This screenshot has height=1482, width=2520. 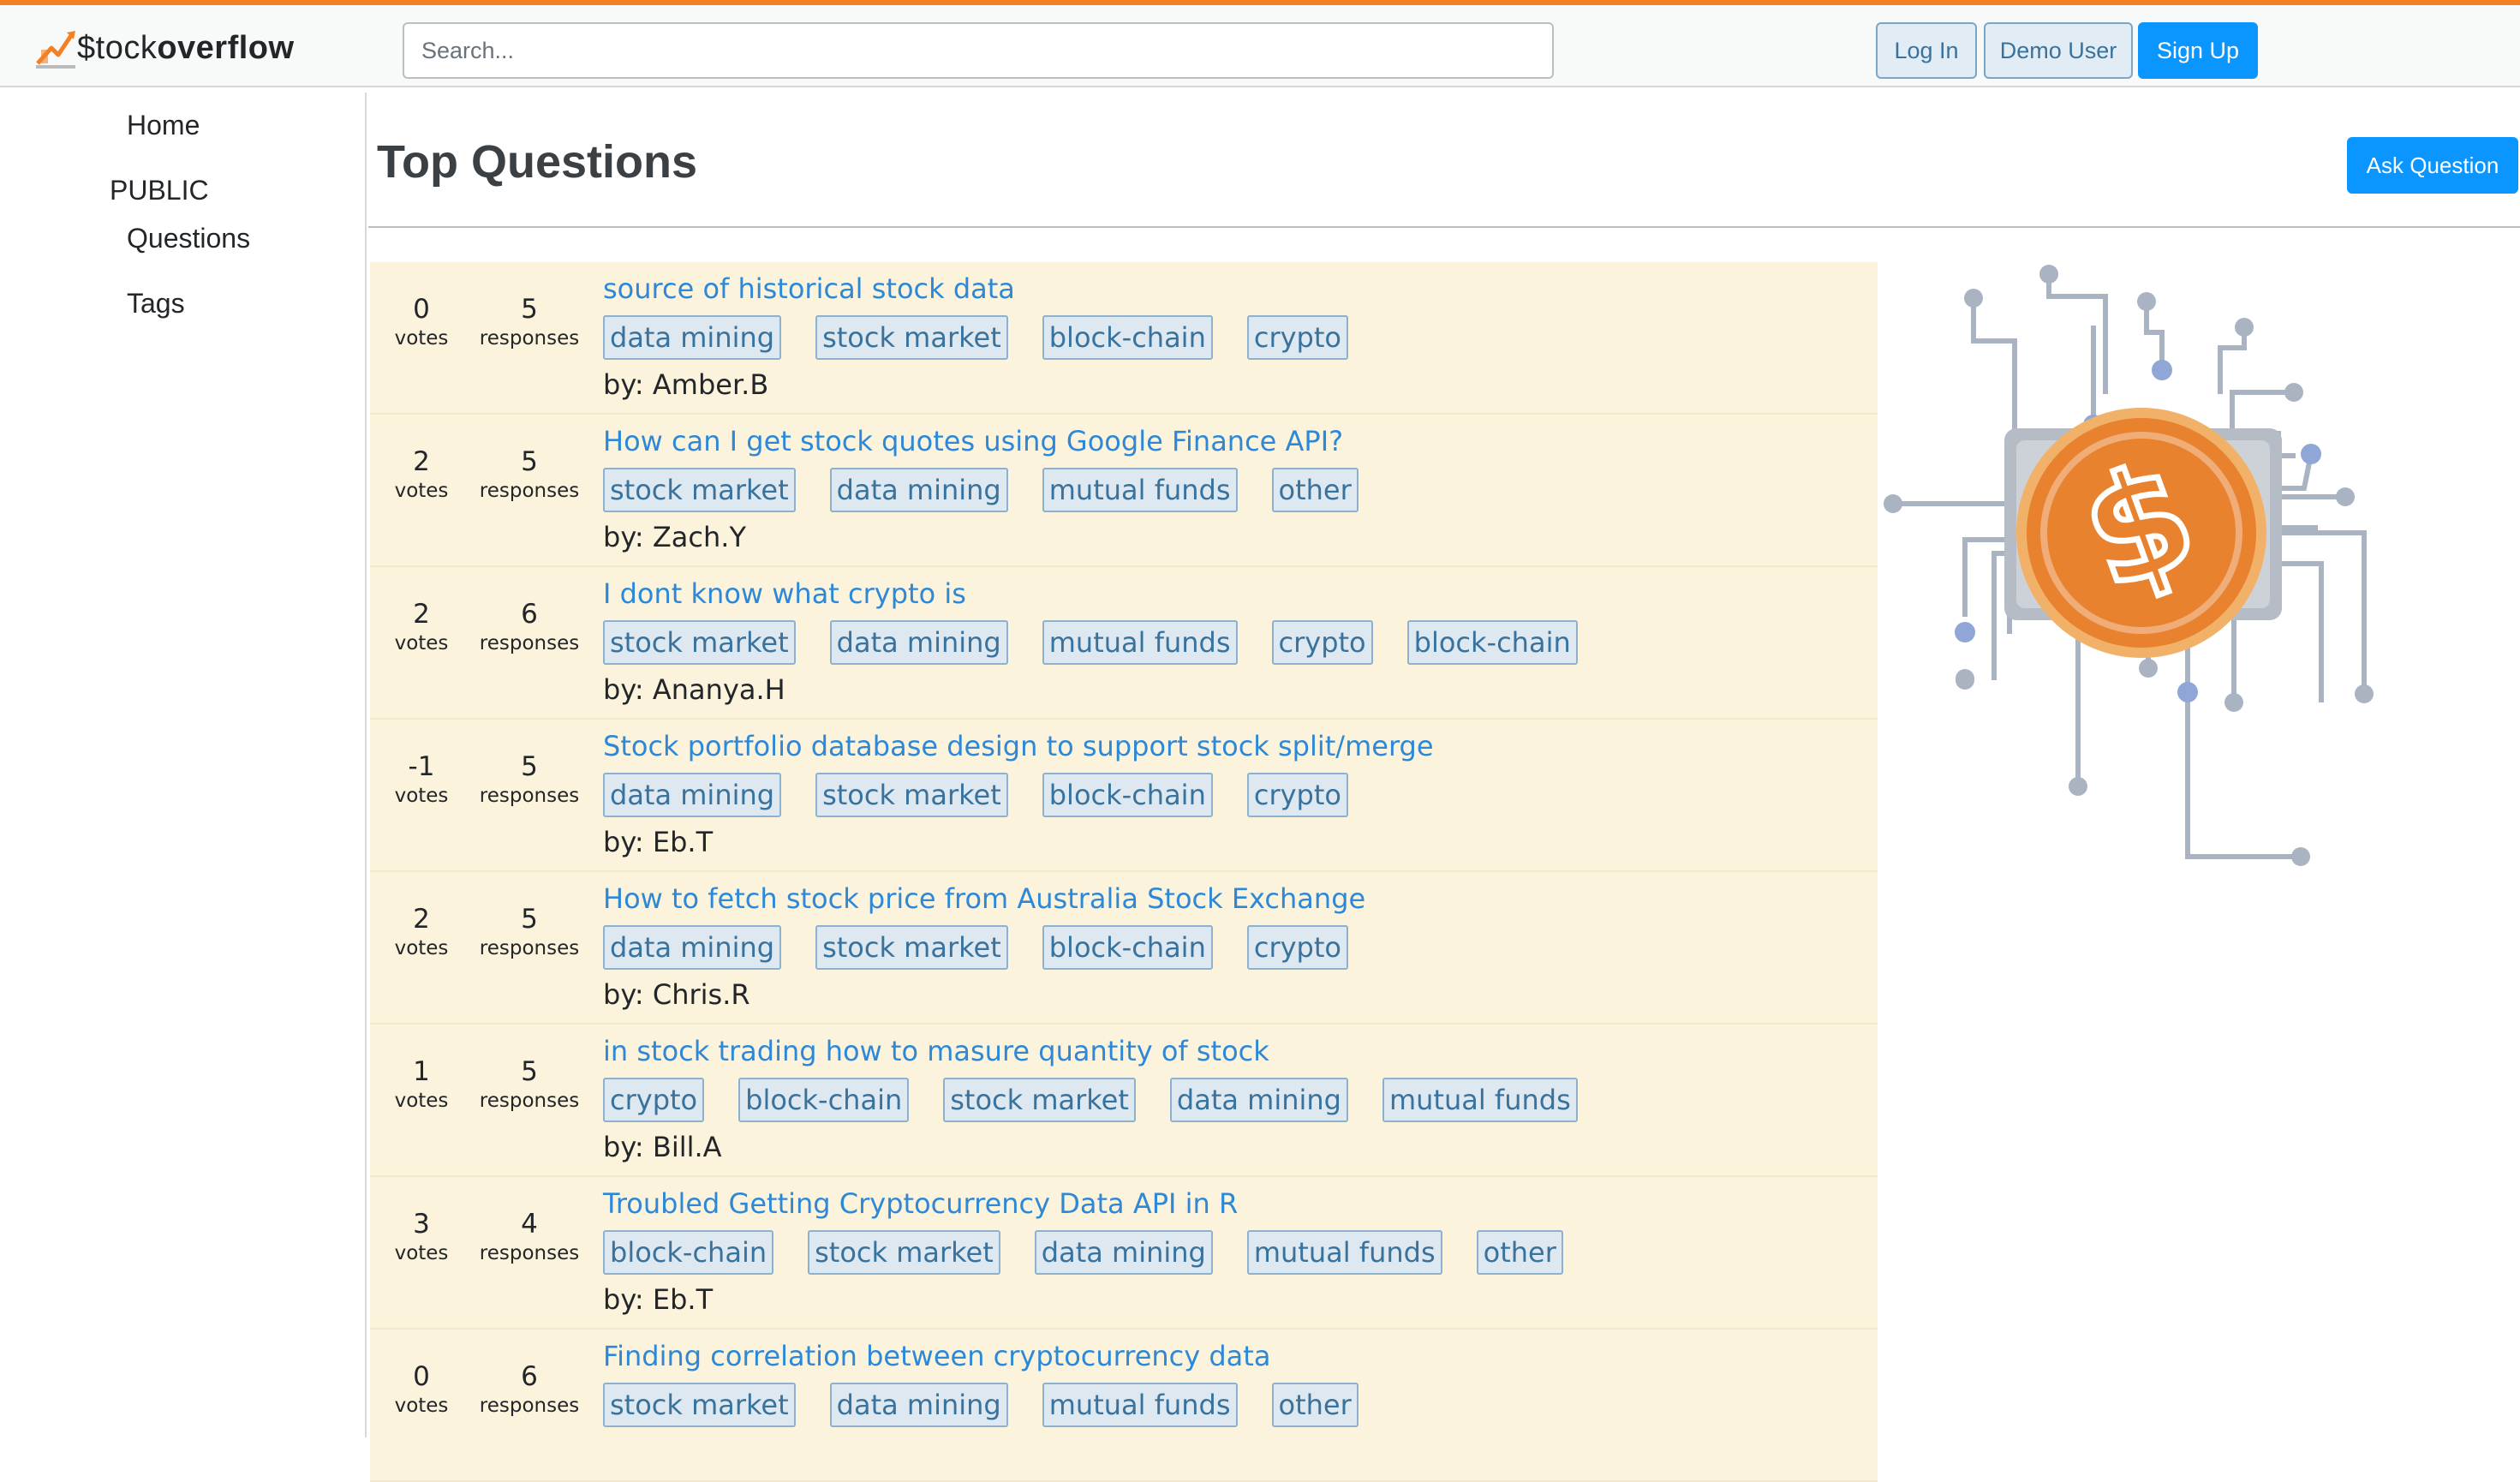 What do you see at coordinates (1927, 50) in the screenshot?
I see `login-button: Log In` at bounding box center [1927, 50].